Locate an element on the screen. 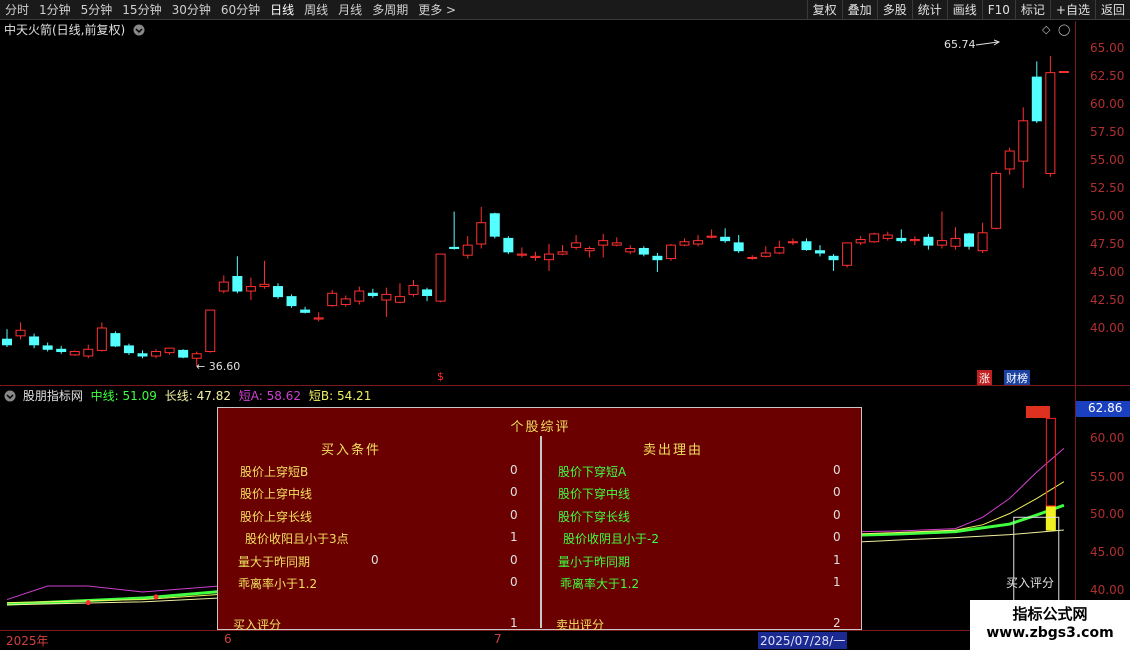 The height and width of the screenshot is (650, 1130). fuquan-button: 复权 is located at coordinates (824, 10).